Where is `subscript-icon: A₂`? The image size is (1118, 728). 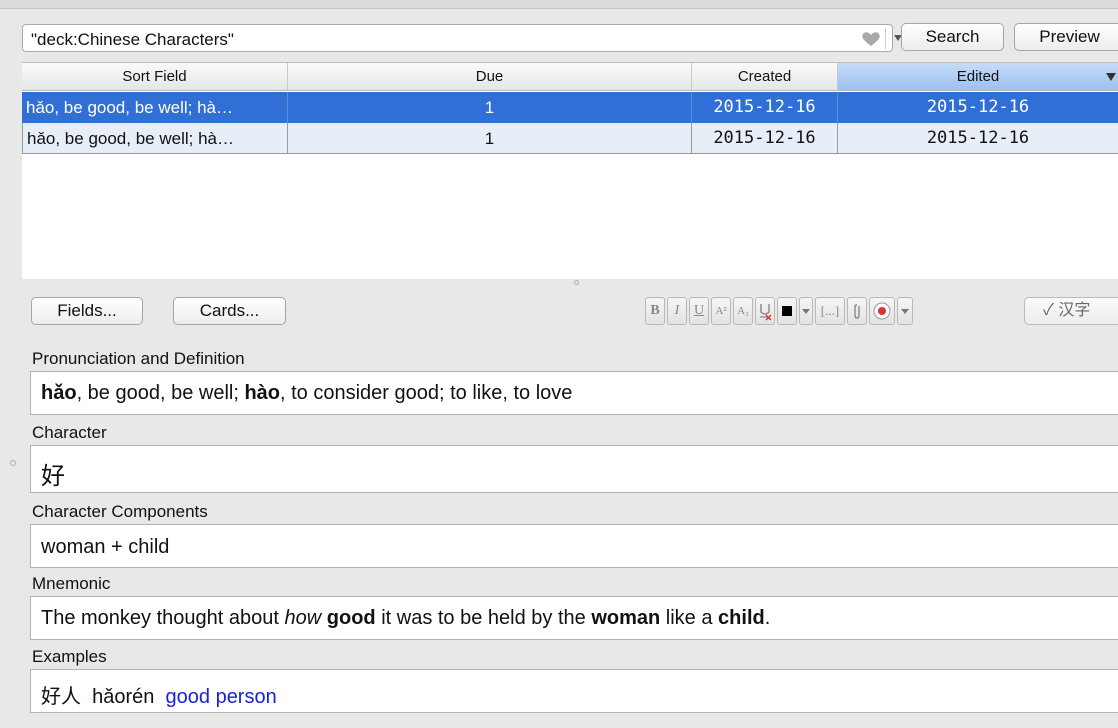 subscript-icon: A₂ is located at coordinates (743, 311).